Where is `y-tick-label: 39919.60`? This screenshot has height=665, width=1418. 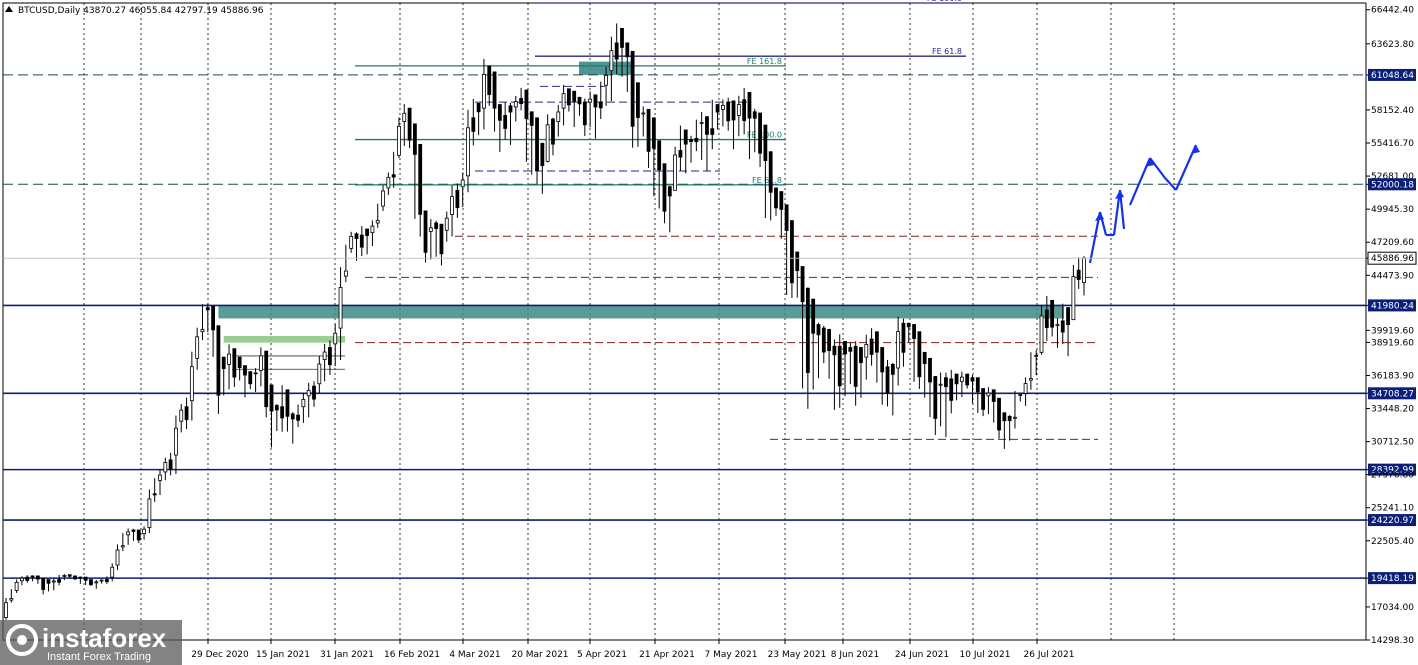
y-tick-label: 39919.60 is located at coordinates (1392, 331).